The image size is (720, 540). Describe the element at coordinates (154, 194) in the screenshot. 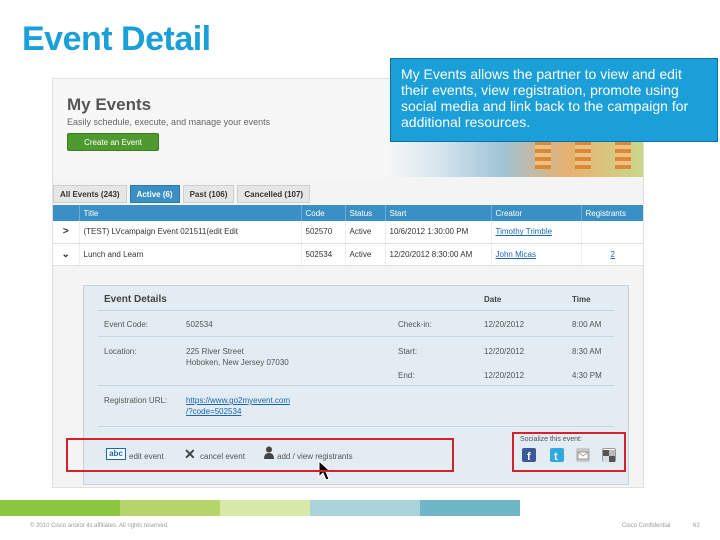

I see `tab-active: Active (6)` at that location.